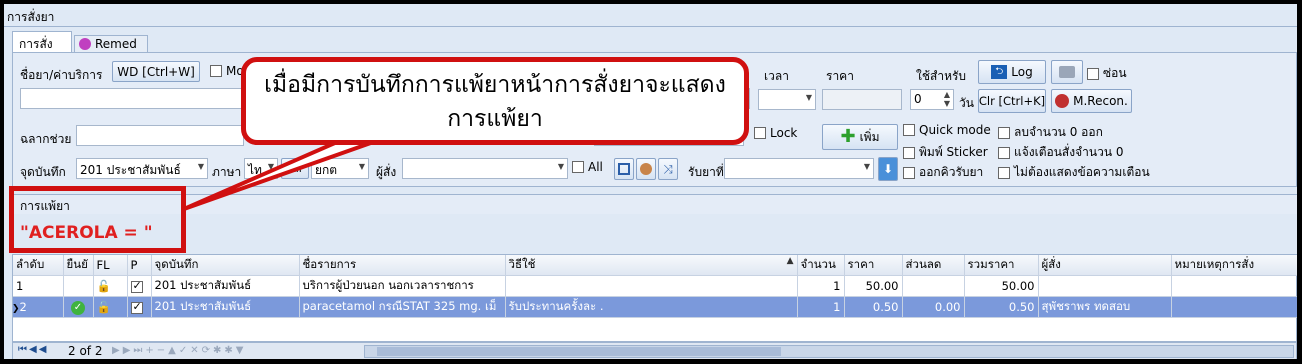 Image resolution: width=1302 pixels, height=364 pixels. Describe the element at coordinates (933, 286) in the screenshot. I see `cell-discount` at that location.